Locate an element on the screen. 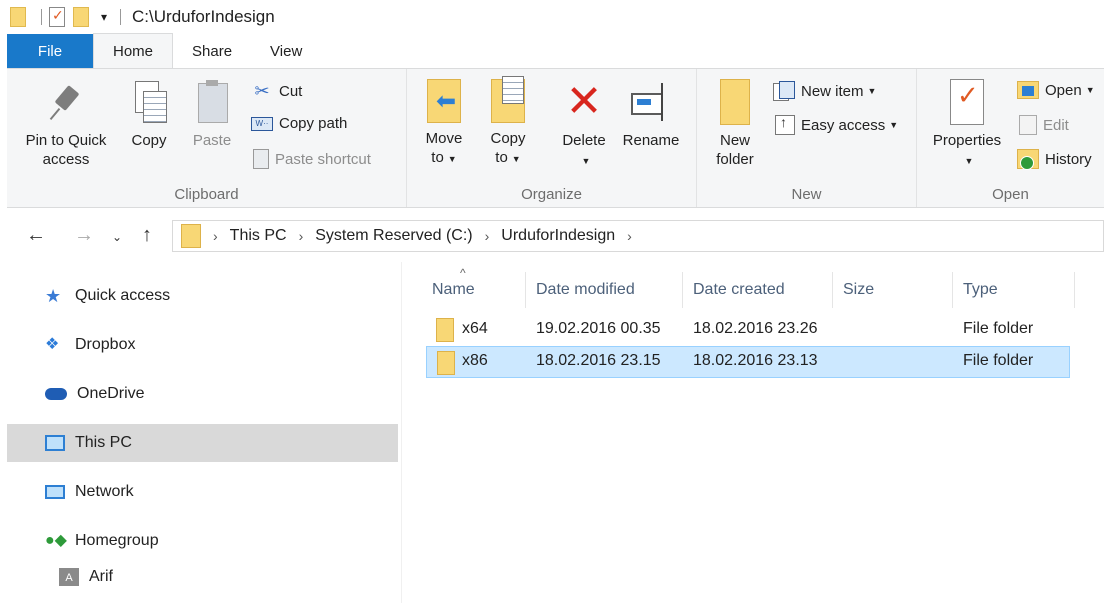 Image resolution: width=1104 pixels, height=603 pixels. tab-view: View is located at coordinates (286, 51).